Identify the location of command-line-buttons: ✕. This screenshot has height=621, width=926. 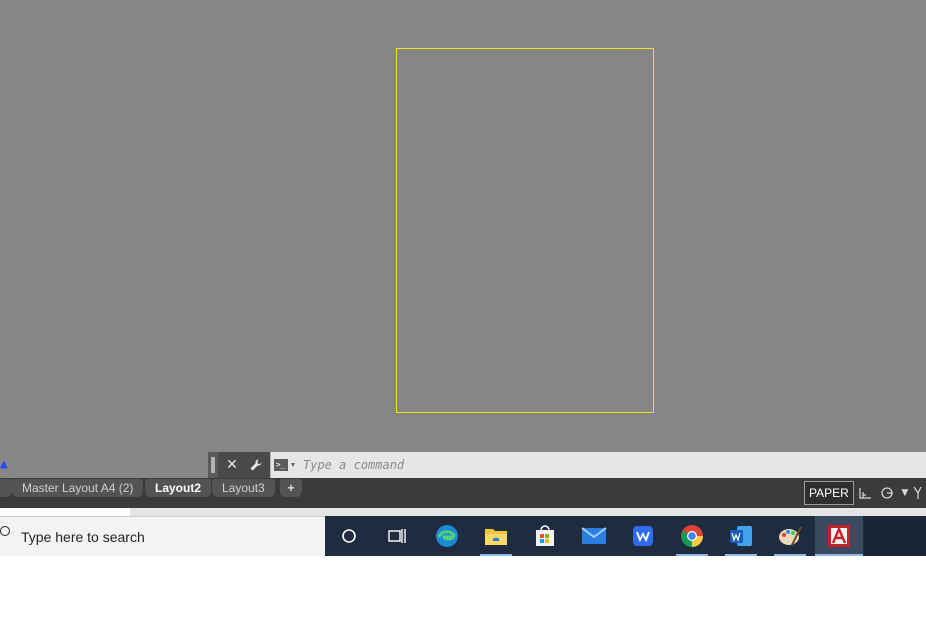
(244, 465).